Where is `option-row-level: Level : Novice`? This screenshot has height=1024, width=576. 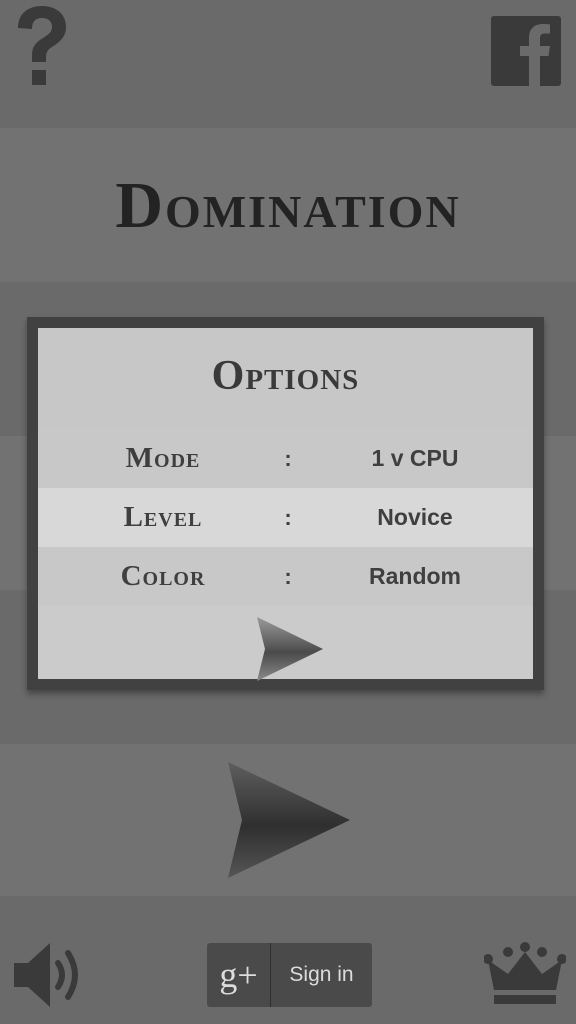 option-row-level: Level : Novice is located at coordinates (285, 517).